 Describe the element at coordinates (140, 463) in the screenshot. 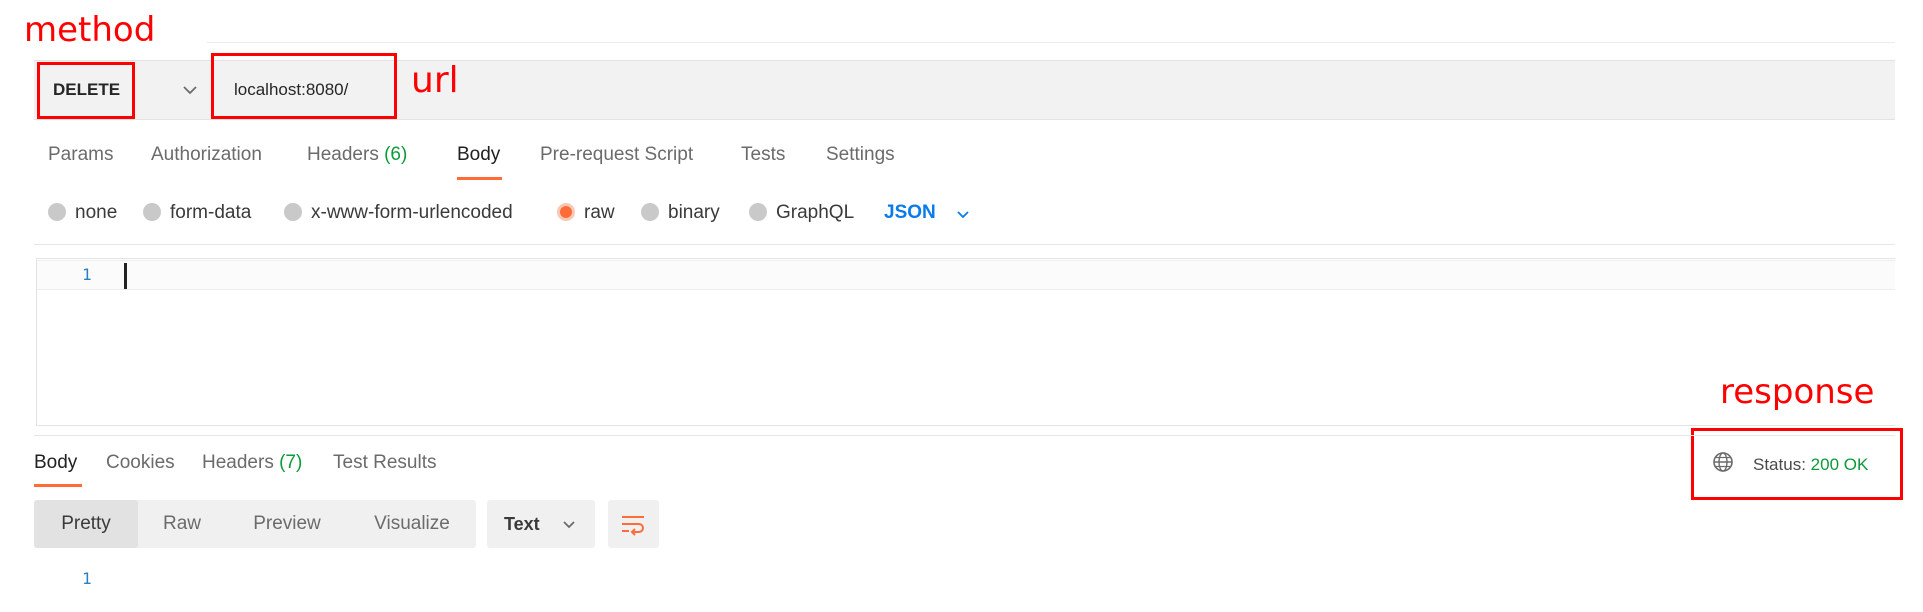

I see `response-tab-cookies: Cookies` at that location.